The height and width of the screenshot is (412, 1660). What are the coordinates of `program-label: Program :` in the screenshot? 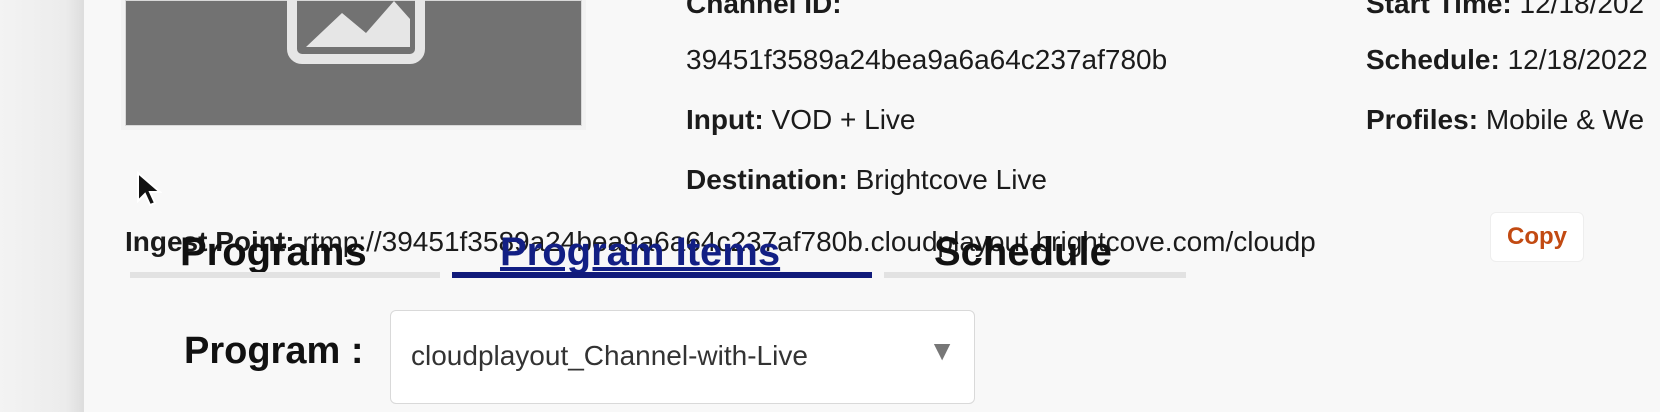 It's located at (274, 351).